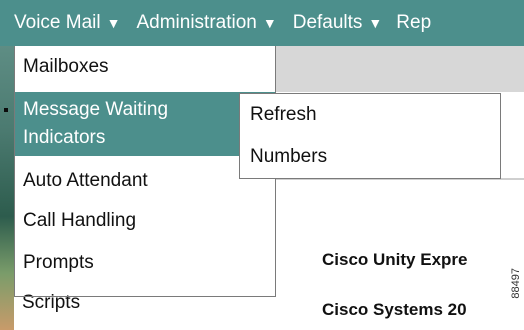 Image resolution: width=524 pixels, height=330 pixels. I want to click on menu-item-message-waiting-indicators: Message Waiting Indicators, so click(145, 124).